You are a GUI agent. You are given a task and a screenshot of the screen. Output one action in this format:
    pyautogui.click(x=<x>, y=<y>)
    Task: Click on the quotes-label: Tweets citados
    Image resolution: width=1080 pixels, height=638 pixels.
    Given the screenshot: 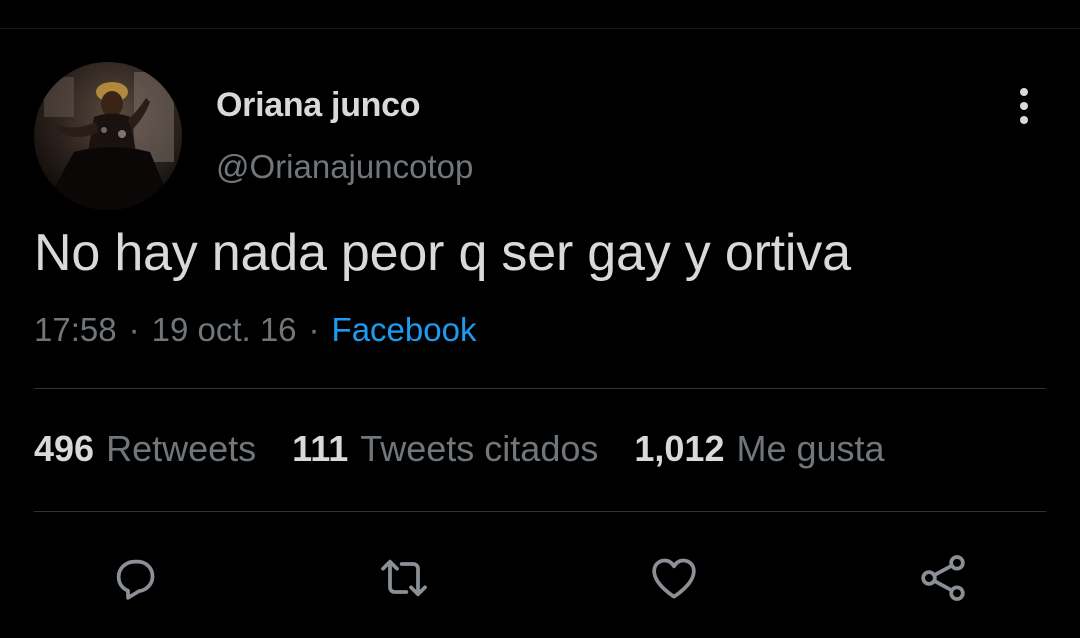 What is the action you would take?
    pyautogui.click(x=479, y=448)
    